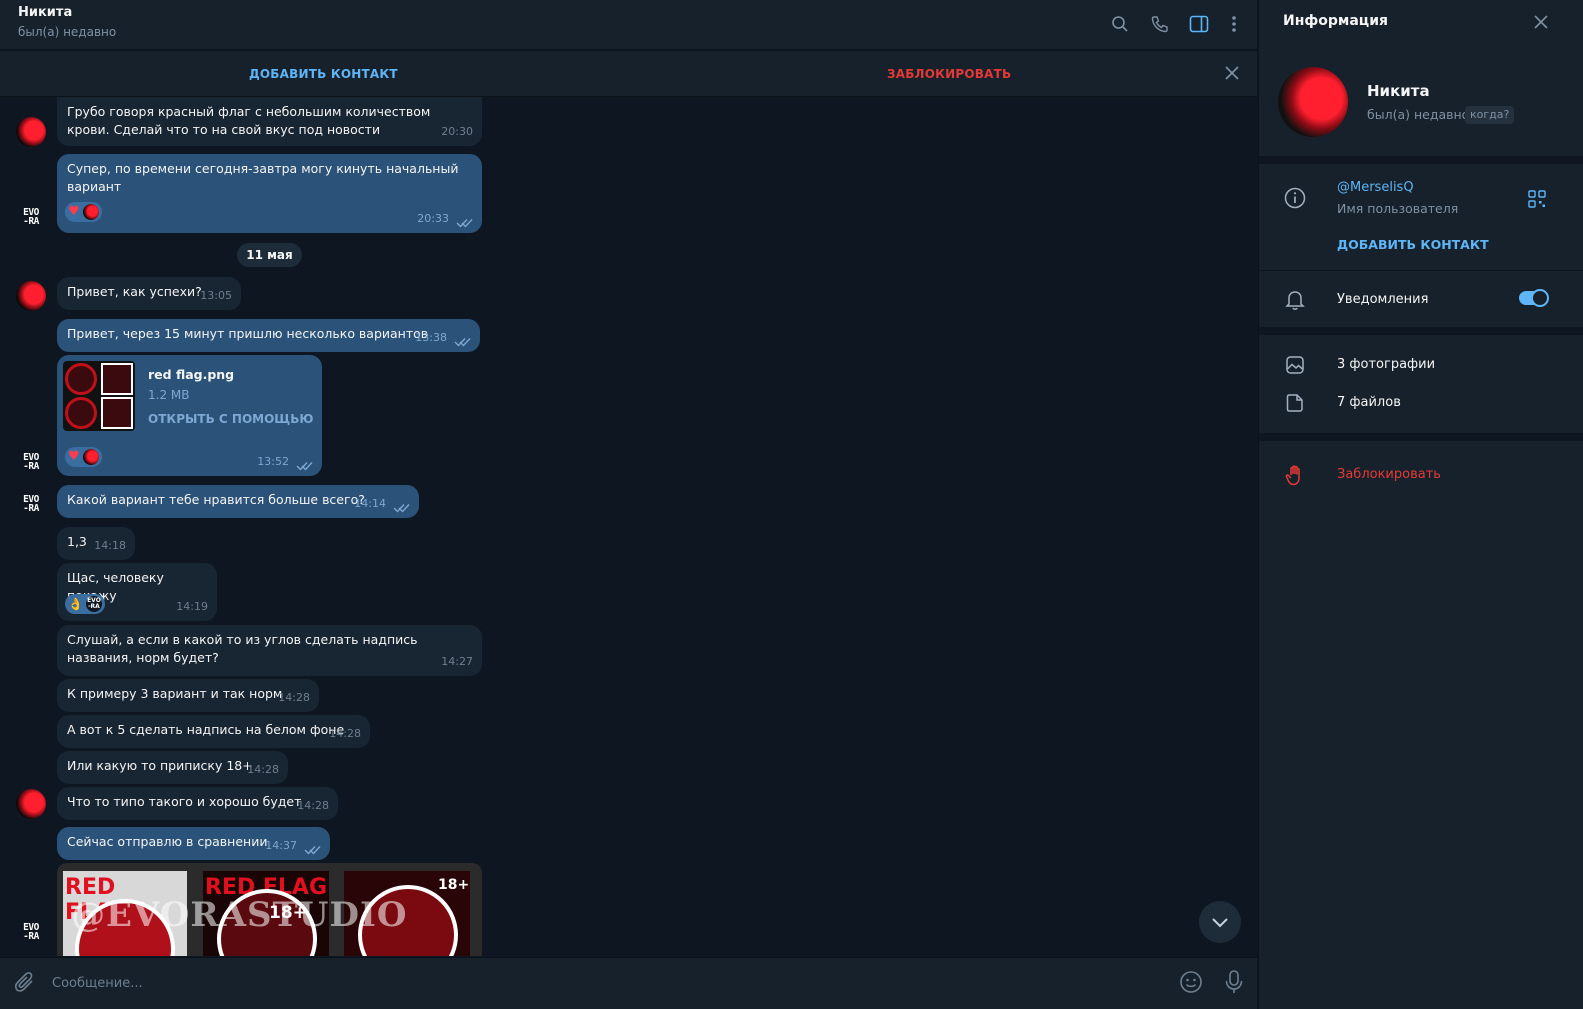 The height and width of the screenshot is (1009, 1583). What do you see at coordinates (169, 395) in the screenshot?
I see `file-size: 1.2 MB` at bounding box center [169, 395].